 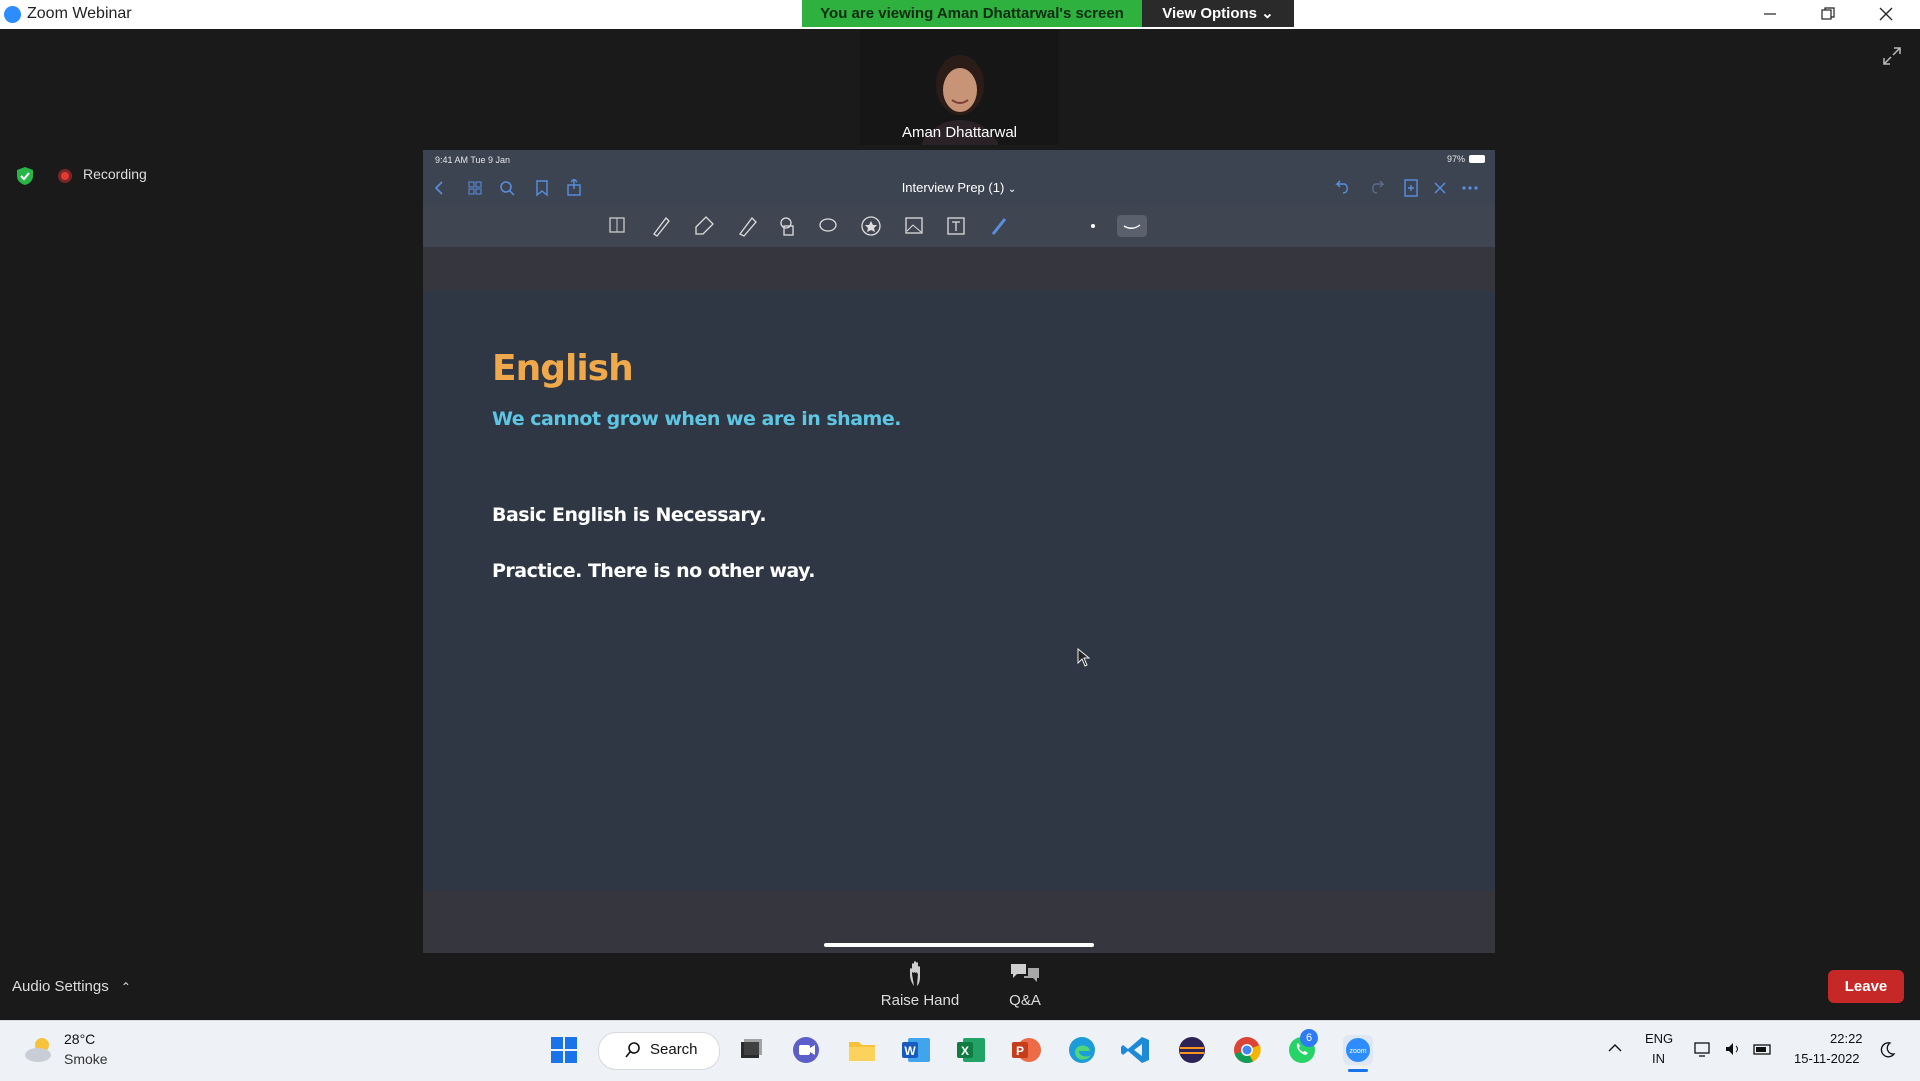 I want to click on note-title: English, so click(x=563, y=368).